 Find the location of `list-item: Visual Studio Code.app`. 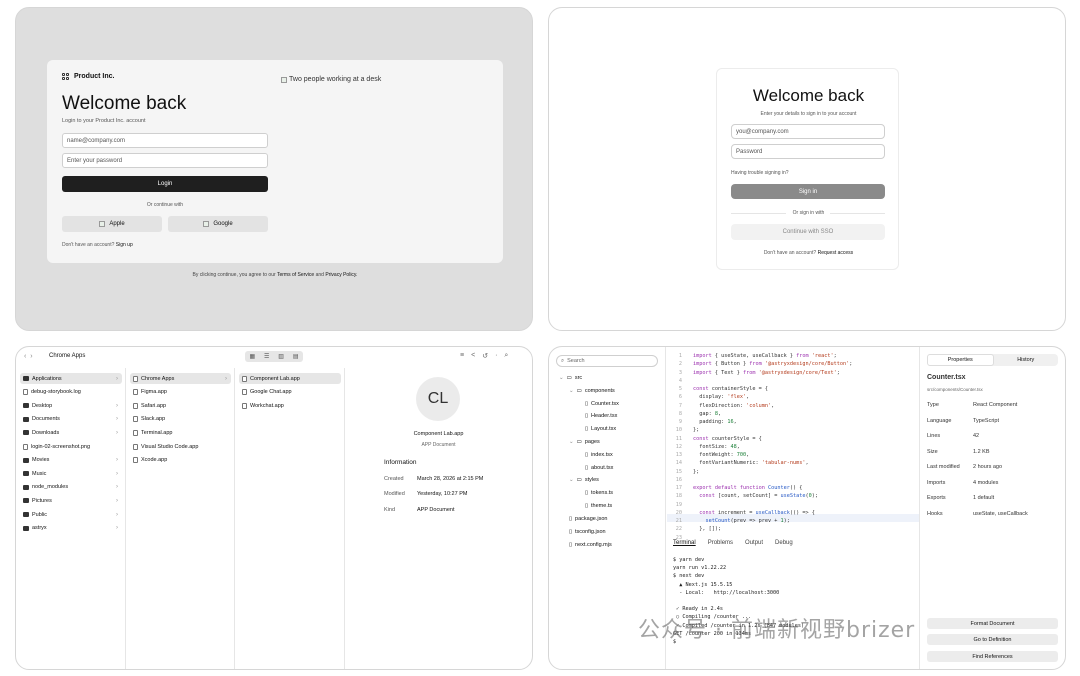

list-item: Visual Studio Code.app is located at coordinates (180, 446).